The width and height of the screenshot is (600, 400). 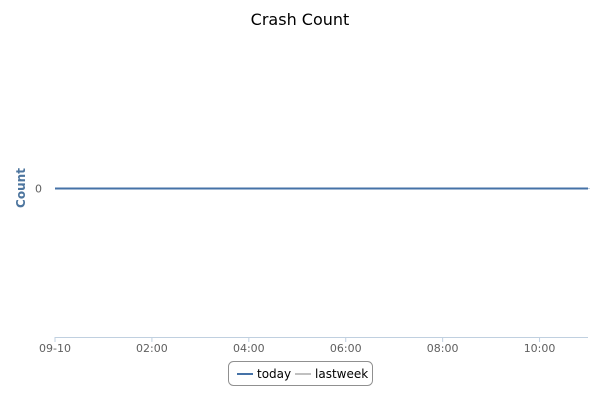 I want to click on x-axis-ticks: 09-10 02:00 04:00 06:00 08:00 10:00, so click(x=297, y=346).